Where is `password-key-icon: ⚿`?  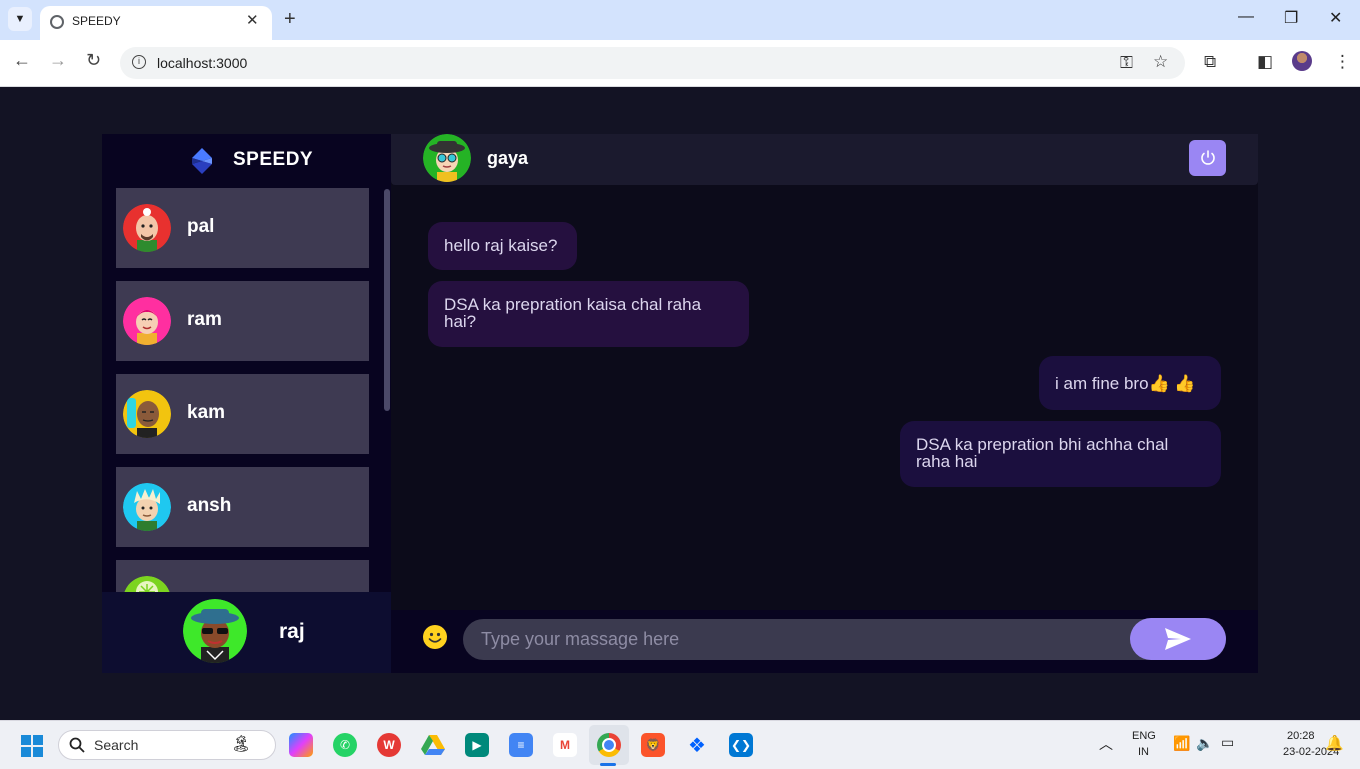 password-key-icon: ⚿ is located at coordinates (1126, 63).